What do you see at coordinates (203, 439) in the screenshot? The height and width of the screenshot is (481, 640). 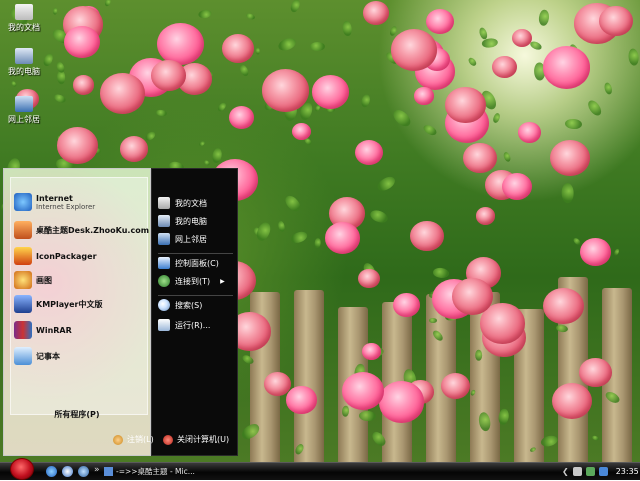 I see `shutdown-label: 关闭计算机(U)` at bounding box center [203, 439].